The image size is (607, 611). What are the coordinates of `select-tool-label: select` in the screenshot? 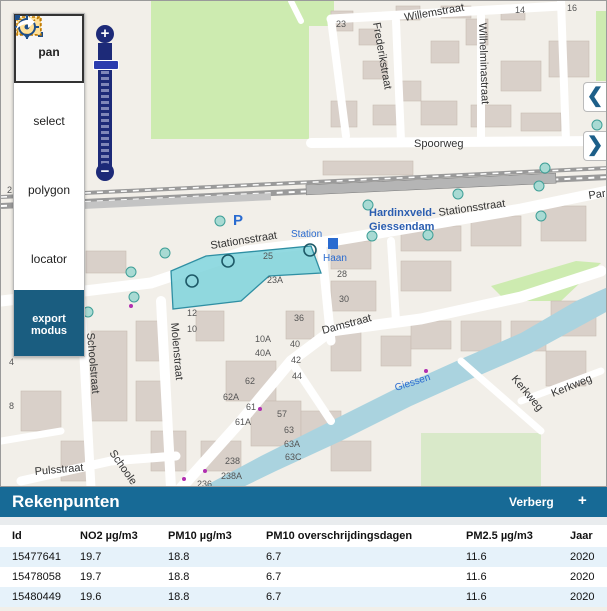 It's located at (49, 120).